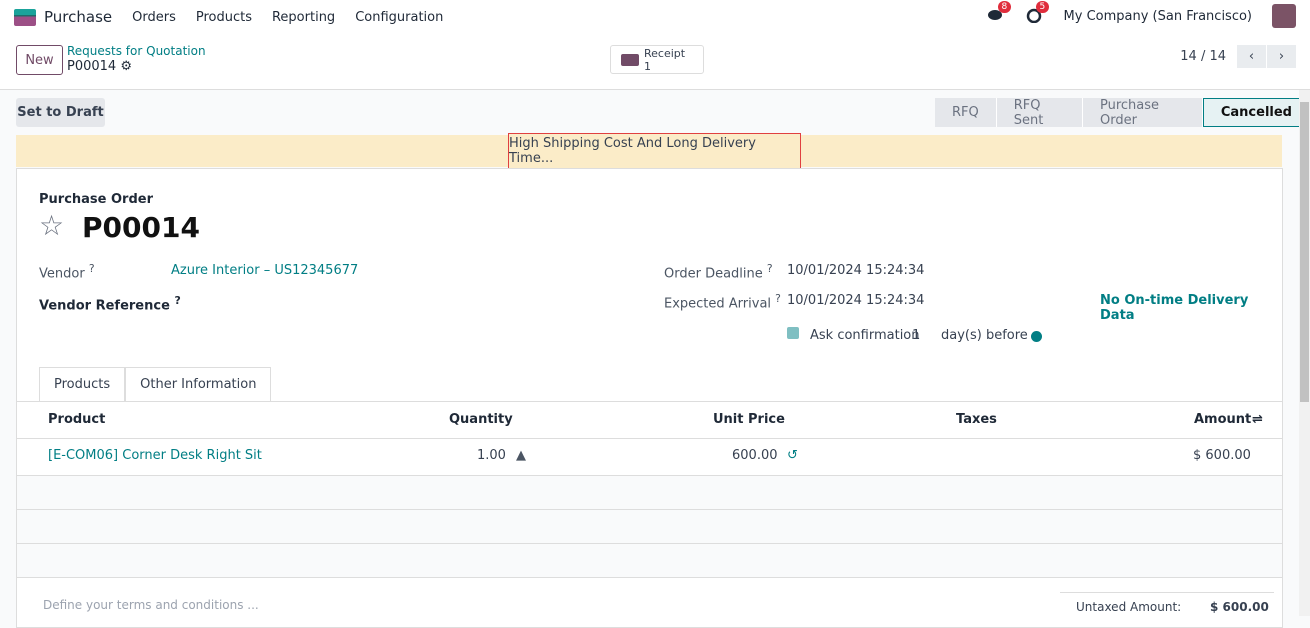  Describe the element at coordinates (126, 66) in the screenshot. I see `gear-icon: ⚙` at that location.